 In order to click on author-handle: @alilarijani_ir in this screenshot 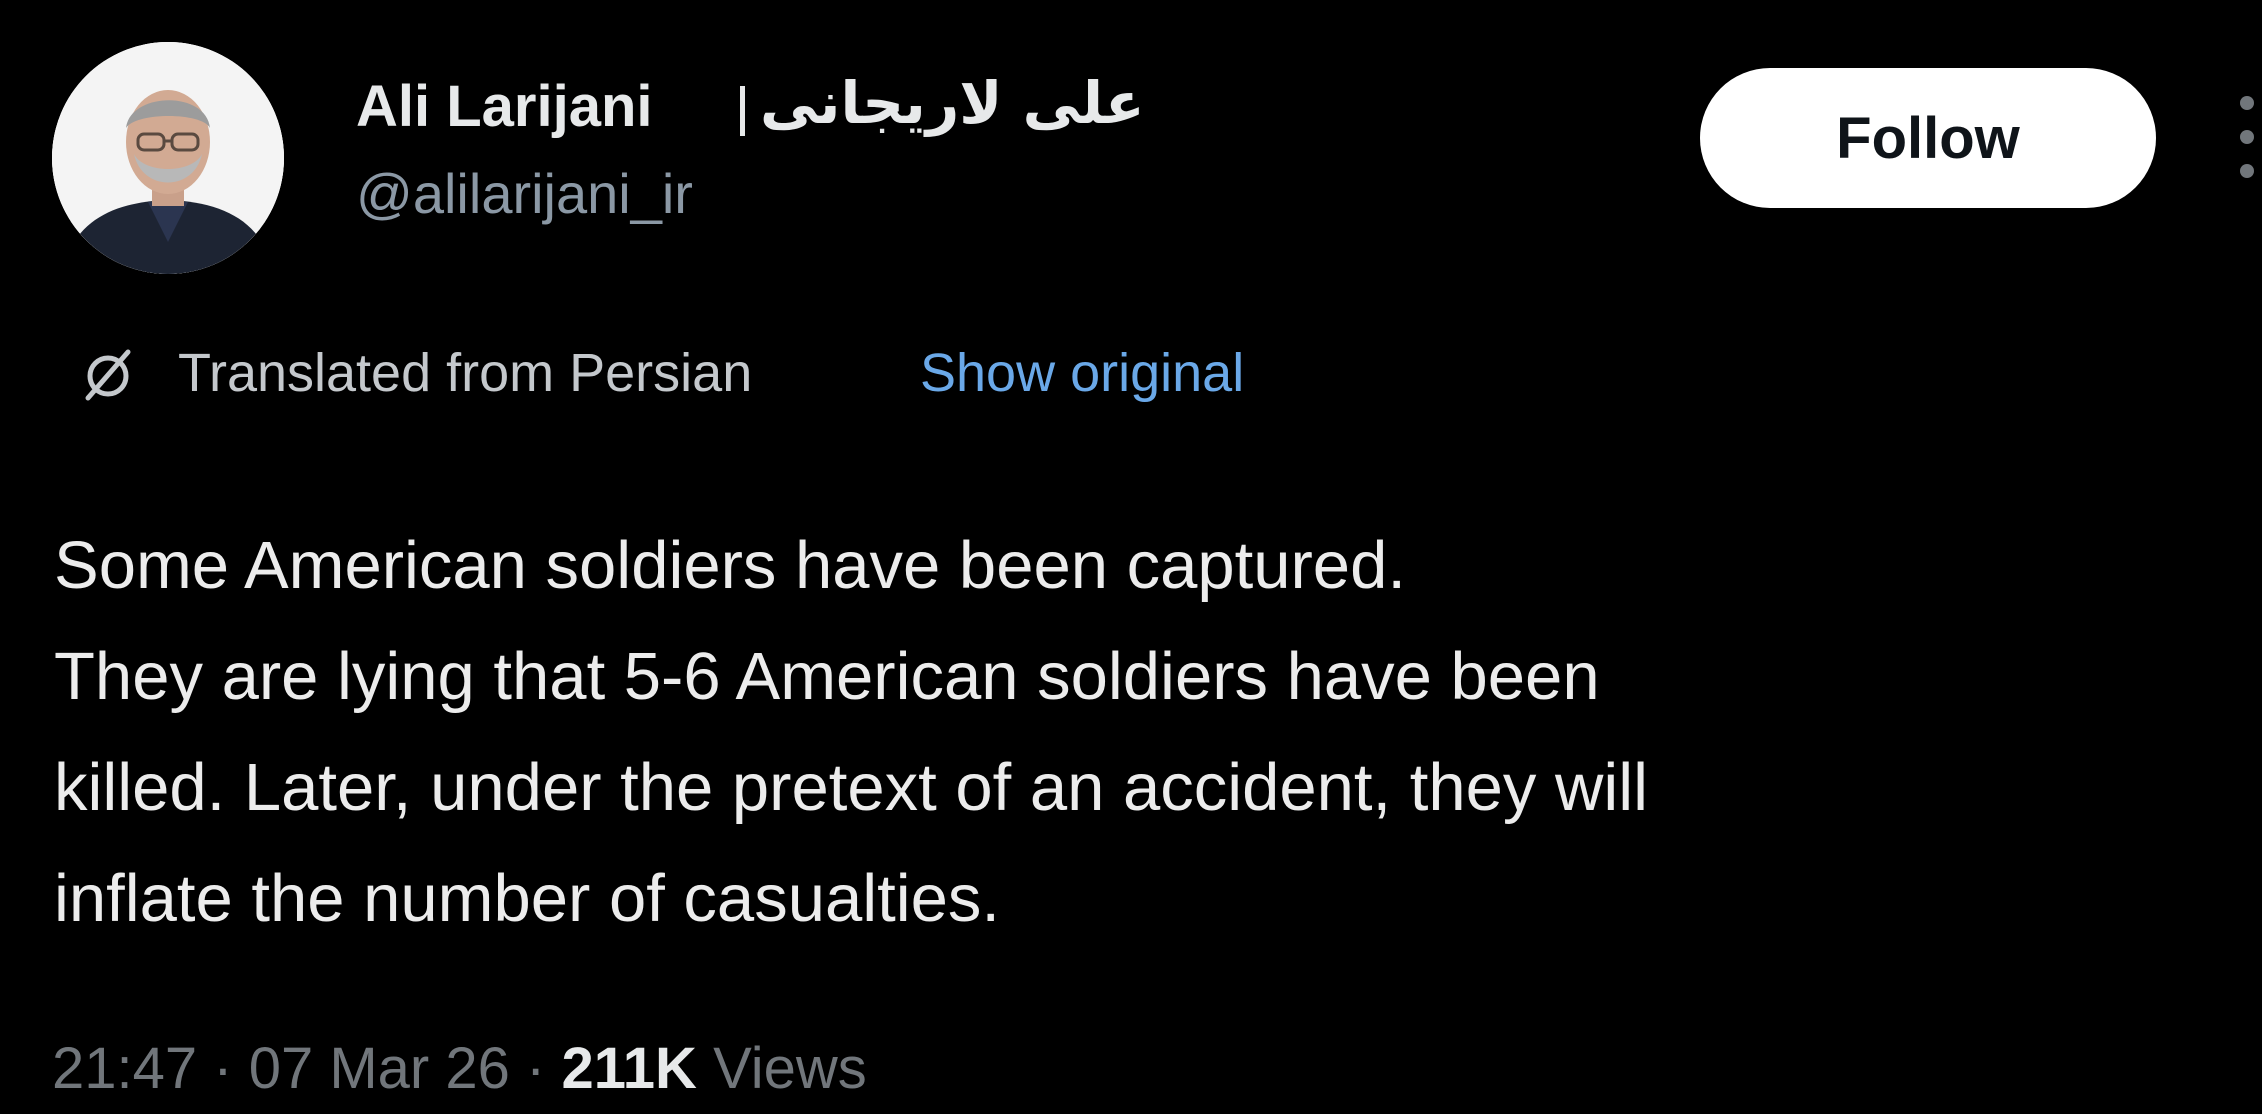, I will do `click(524, 194)`.